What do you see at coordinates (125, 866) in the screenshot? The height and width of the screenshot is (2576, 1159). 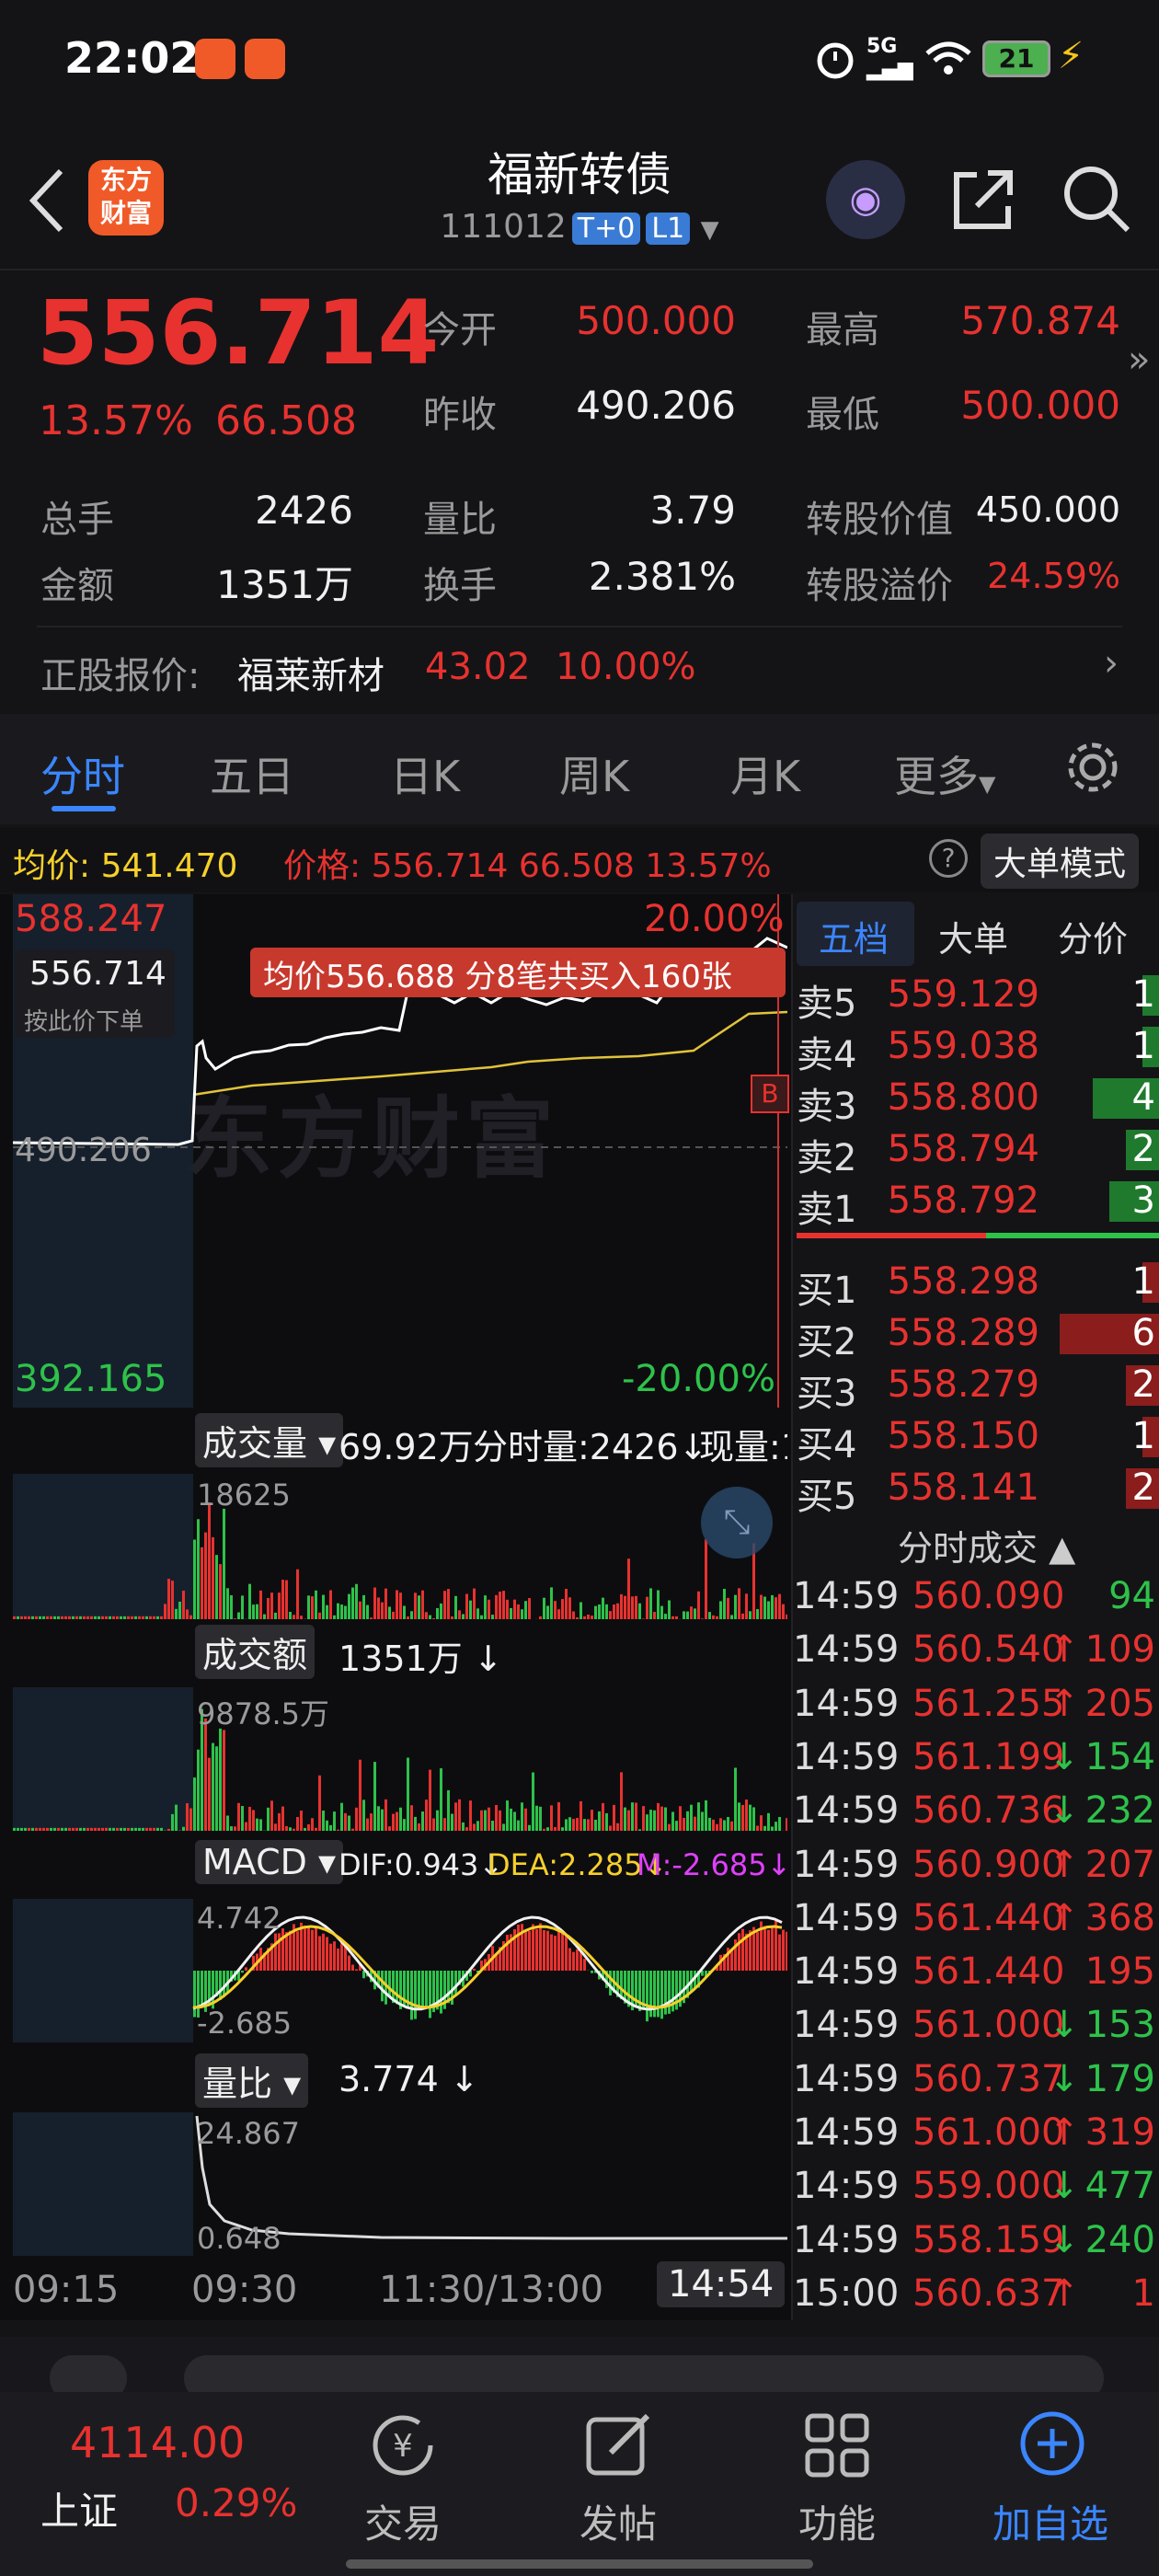 I see `avg-price-readout: 均价: 541.470` at bounding box center [125, 866].